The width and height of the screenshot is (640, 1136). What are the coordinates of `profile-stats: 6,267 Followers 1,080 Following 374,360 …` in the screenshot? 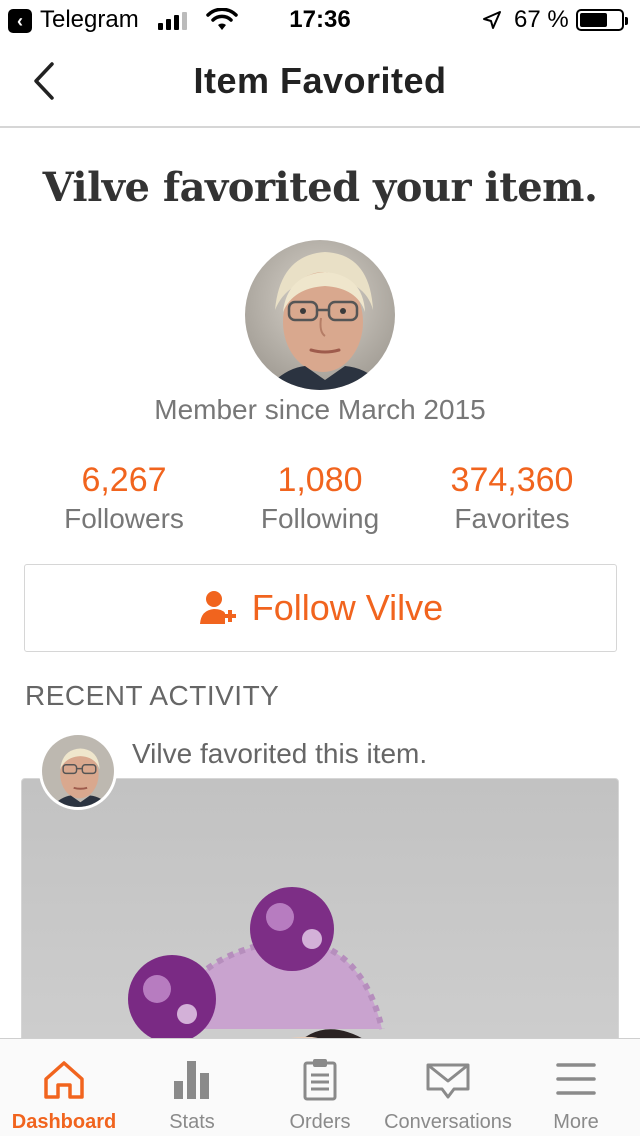 It's located at (320, 500).